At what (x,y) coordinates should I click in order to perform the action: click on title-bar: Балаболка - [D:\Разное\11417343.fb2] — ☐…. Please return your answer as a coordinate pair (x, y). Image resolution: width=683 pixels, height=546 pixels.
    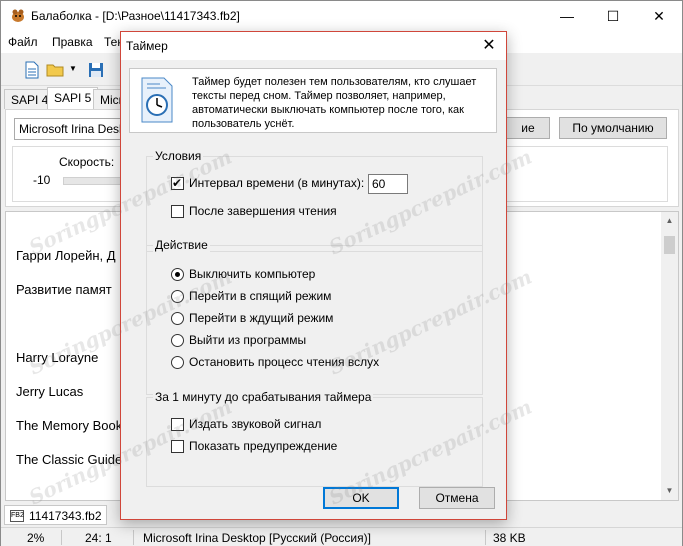
    Looking at the image, I should click on (341, 16).